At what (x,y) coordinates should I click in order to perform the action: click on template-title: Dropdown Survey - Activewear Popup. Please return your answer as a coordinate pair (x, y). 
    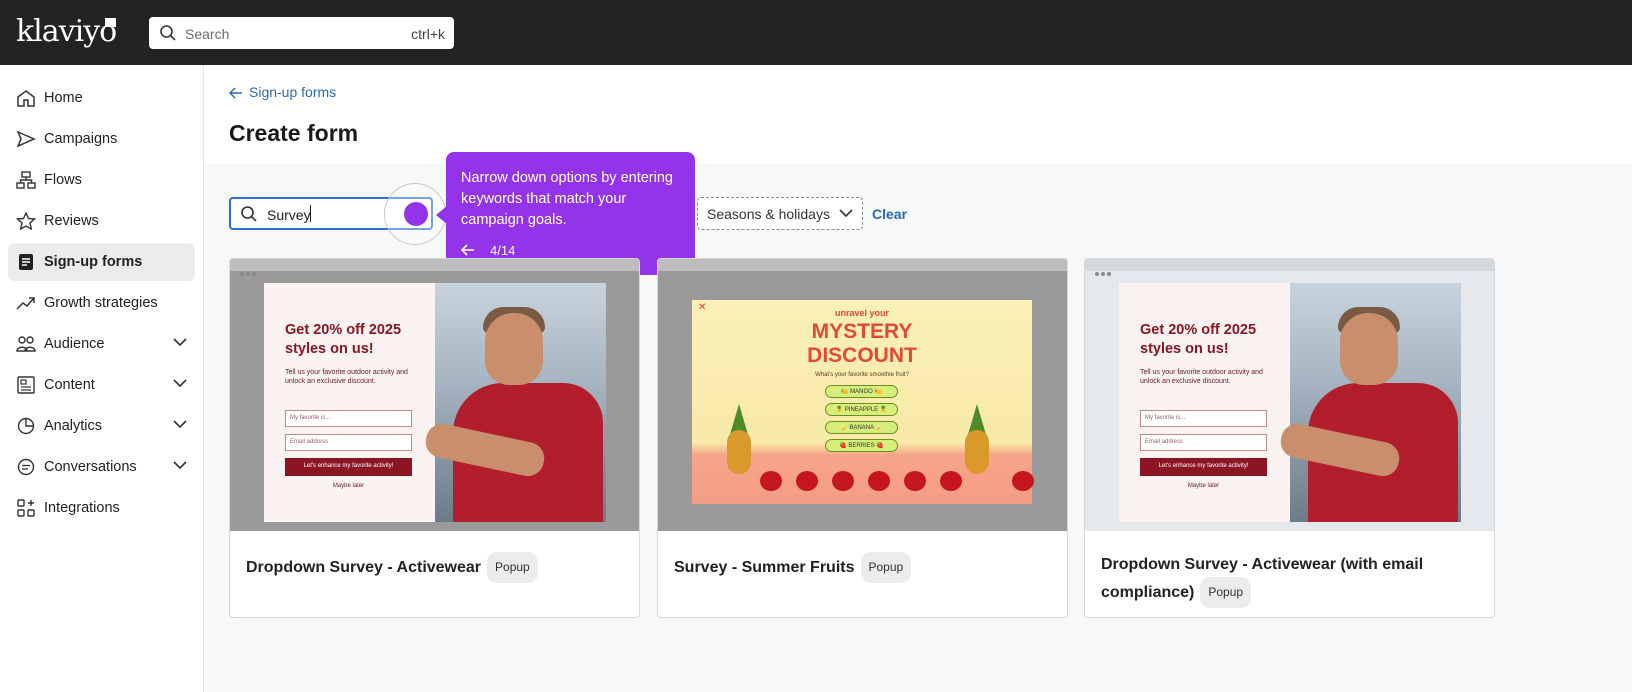
    Looking at the image, I should click on (436, 567).